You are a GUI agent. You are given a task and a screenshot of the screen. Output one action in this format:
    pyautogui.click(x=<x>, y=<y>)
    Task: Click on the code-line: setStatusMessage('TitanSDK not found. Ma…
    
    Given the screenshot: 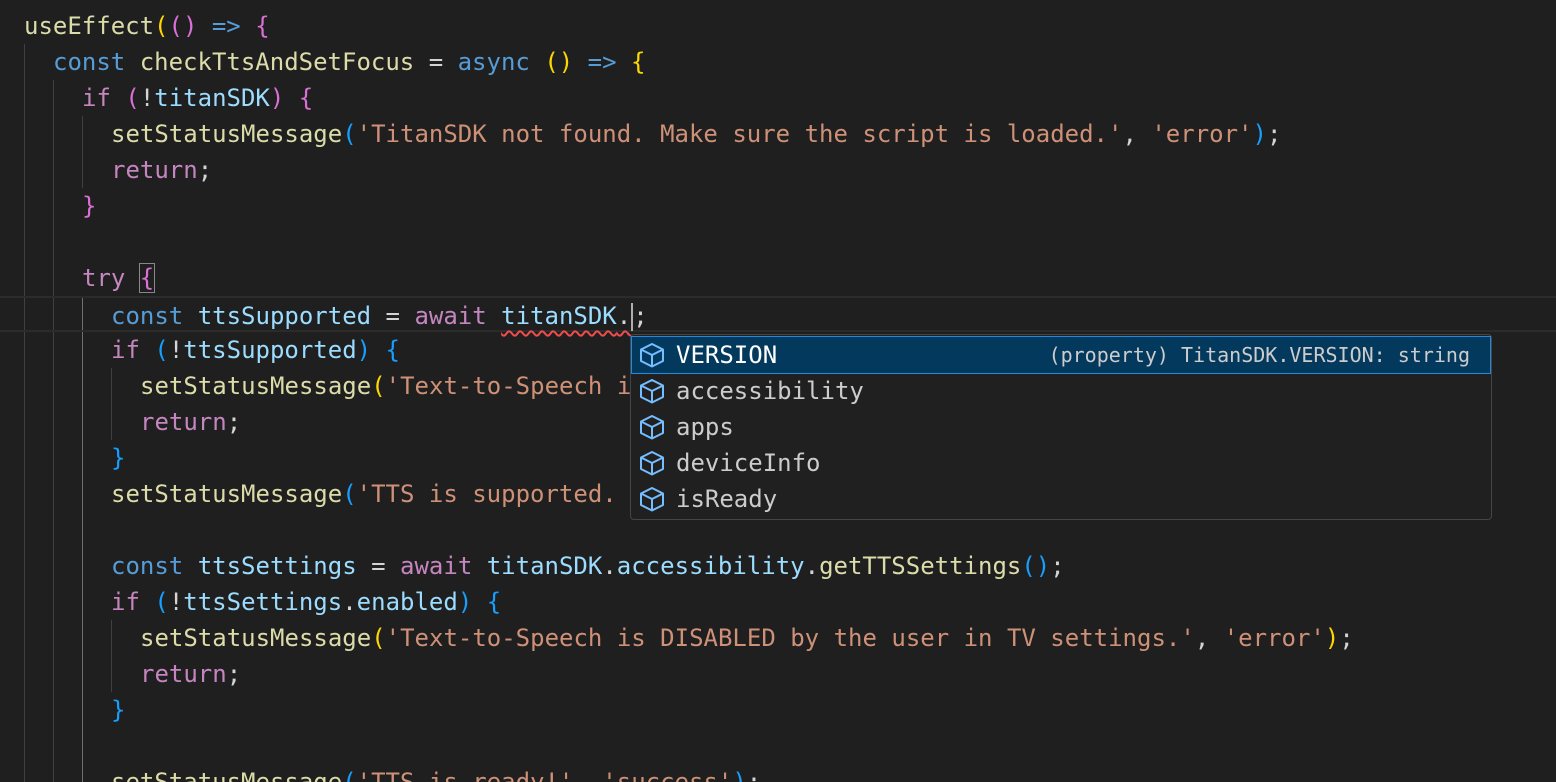 What is the action you would take?
    pyautogui.click(x=778, y=134)
    